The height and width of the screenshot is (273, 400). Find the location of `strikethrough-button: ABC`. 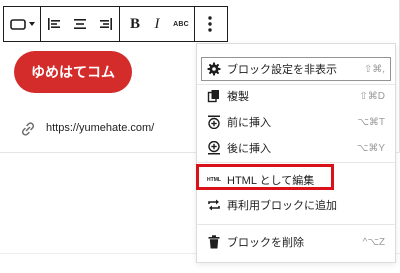

strikethrough-button: ABC is located at coordinates (181, 24).